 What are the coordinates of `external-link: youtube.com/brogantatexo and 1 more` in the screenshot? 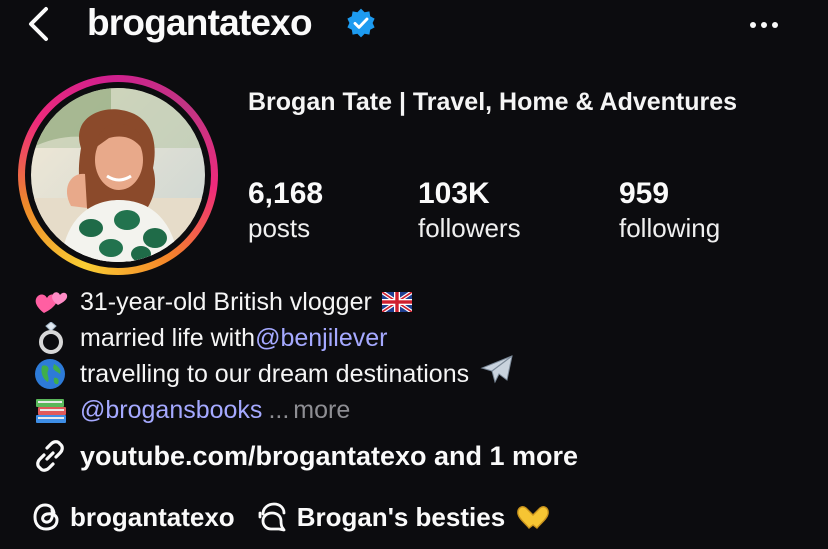 It's located at (305, 456).